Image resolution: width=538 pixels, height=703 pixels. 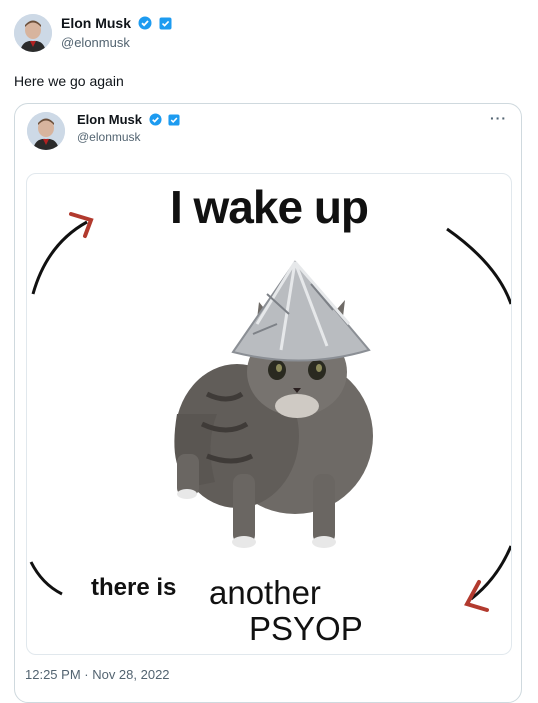 What do you see at coordinates (109, 137) in the screenshot?
I see `quoted-author-handle: @elonmusk` at bounding box center [109, 137].